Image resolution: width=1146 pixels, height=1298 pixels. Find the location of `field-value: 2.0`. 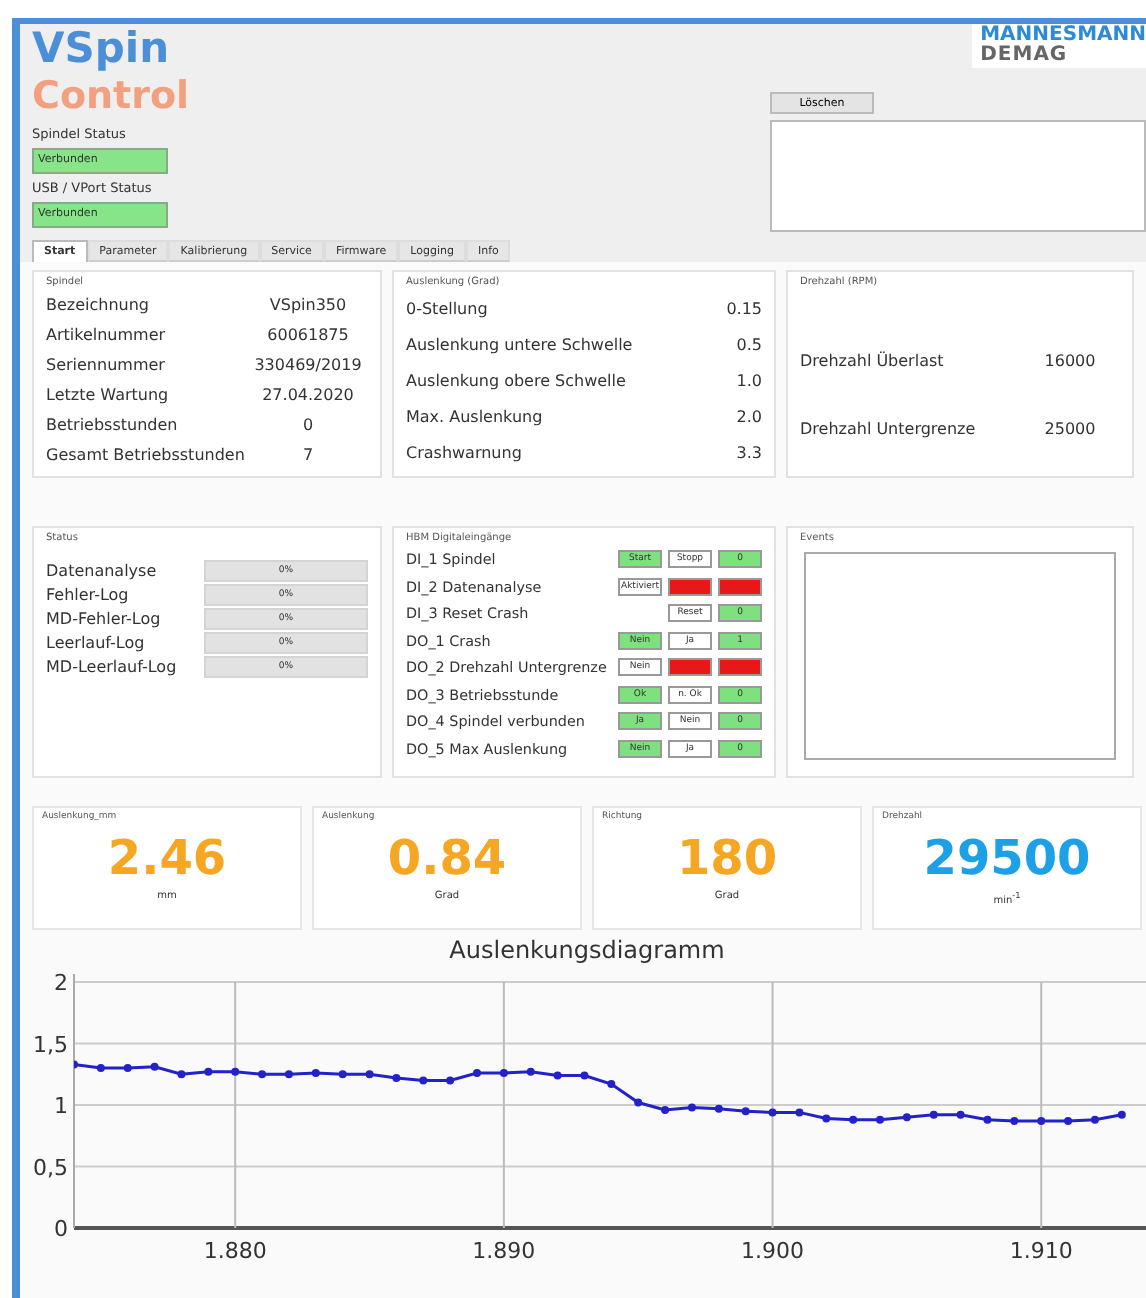

field-value: 2.0 is located at coordinates (749, 416).